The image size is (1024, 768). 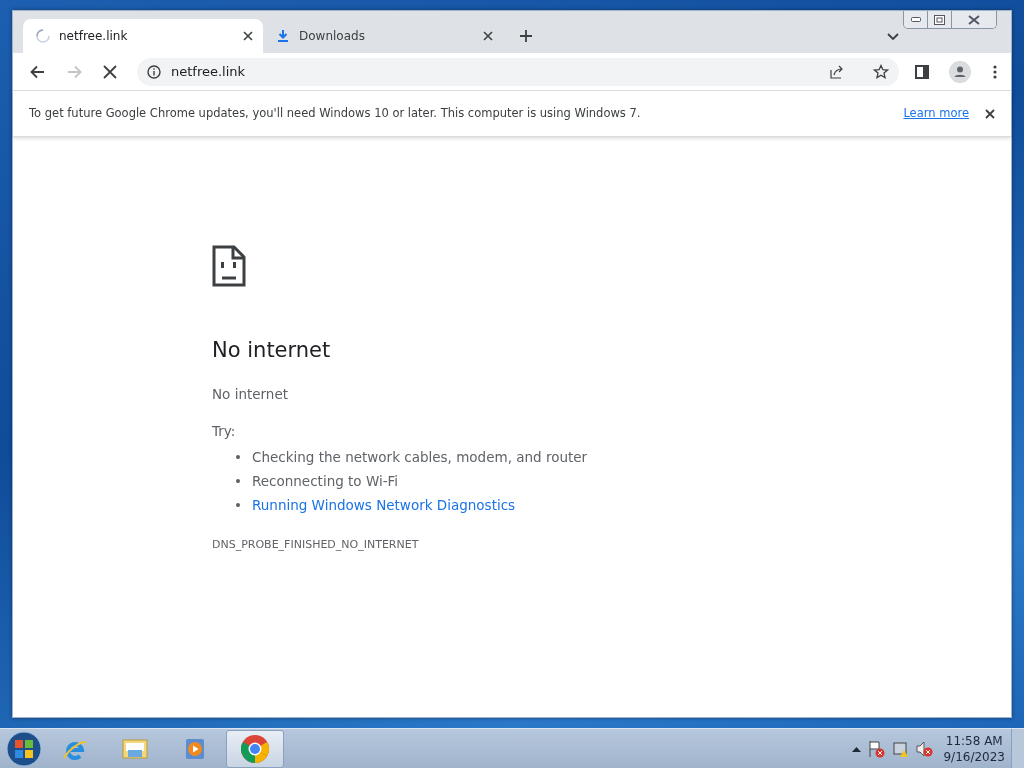 I want to click on update-message: To get future Google Chrome updates, you'll need Windows 10 or later. This computer is using Windows 7., so click(x=335, y=113).